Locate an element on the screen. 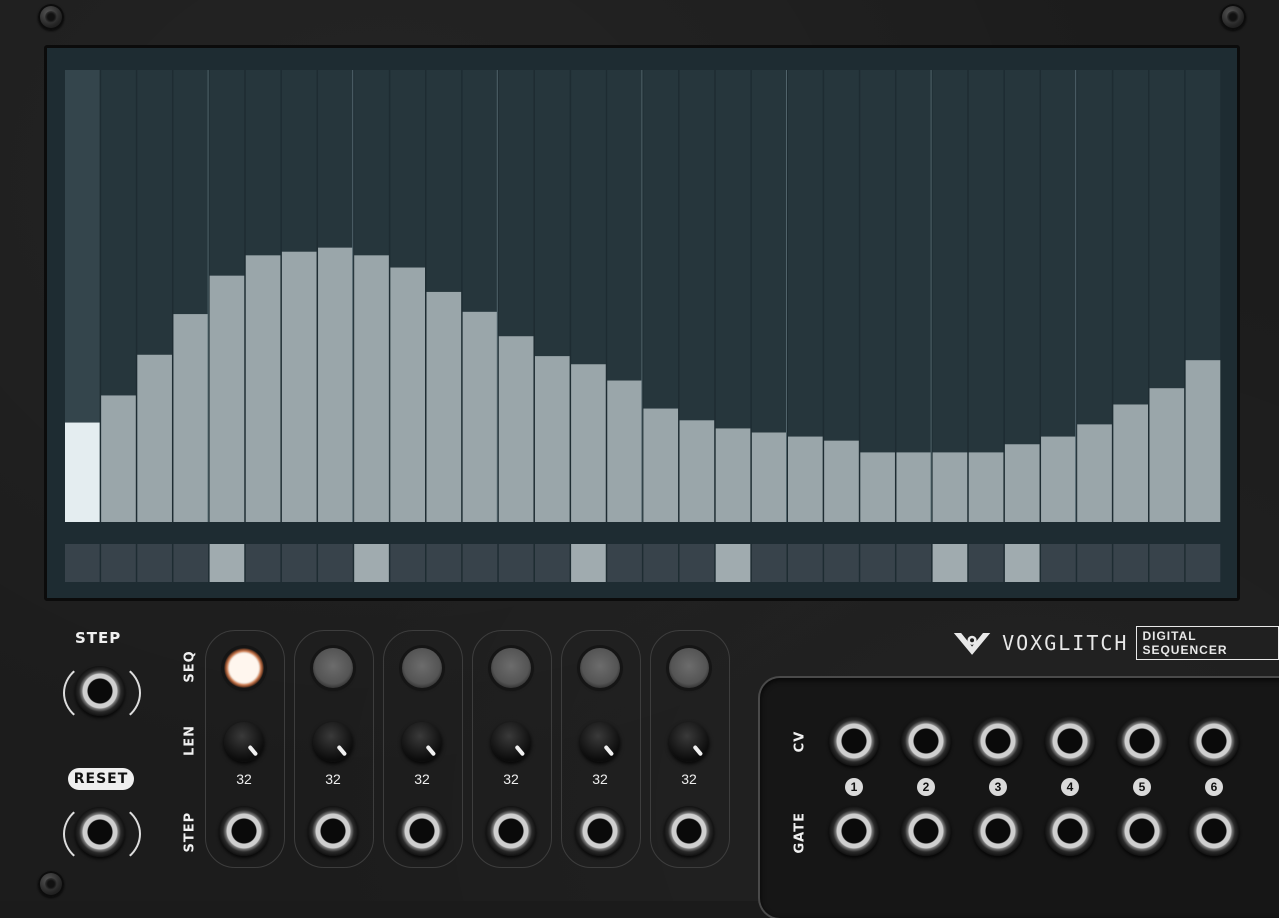 This screenshot has height=918, width=1279. channel-2-select-button is located at coordinates (333, 668).